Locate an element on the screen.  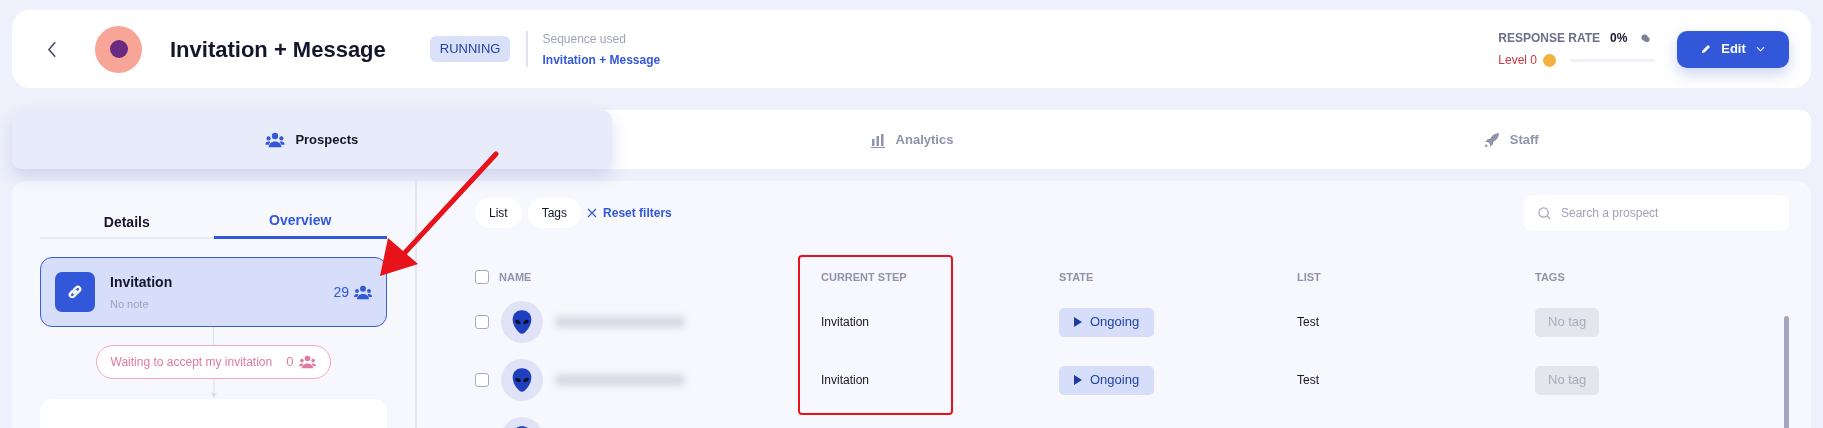
filter-button: List is located at coordinates (498, 213).